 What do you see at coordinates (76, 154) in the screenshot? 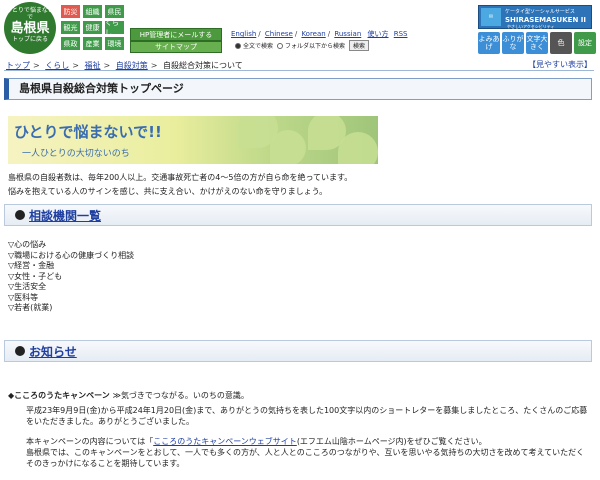
I see `banner-subline: 一人ひとりの大切ないのち` at bounding box center [76, 154].